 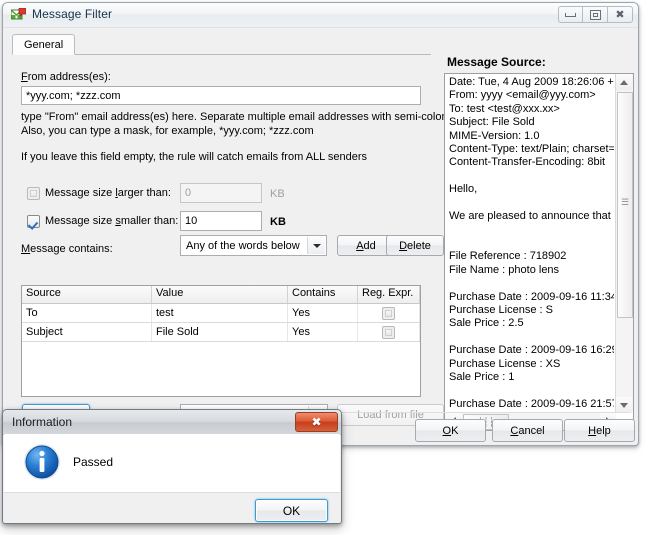 What do you see at coordinates (93, 462) in the screenshot?
I see `dialog-message: Passed` at bounding box center [93, 462].